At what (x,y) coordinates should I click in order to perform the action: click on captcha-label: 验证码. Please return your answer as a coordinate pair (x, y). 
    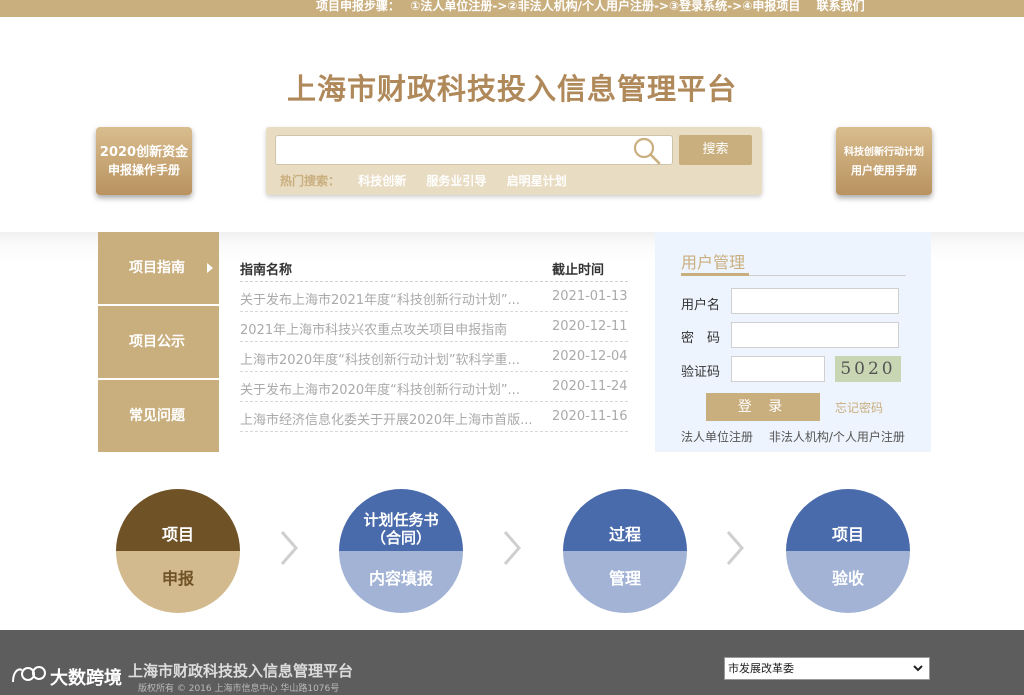
    Looking at the image, I should click on (701, 372).